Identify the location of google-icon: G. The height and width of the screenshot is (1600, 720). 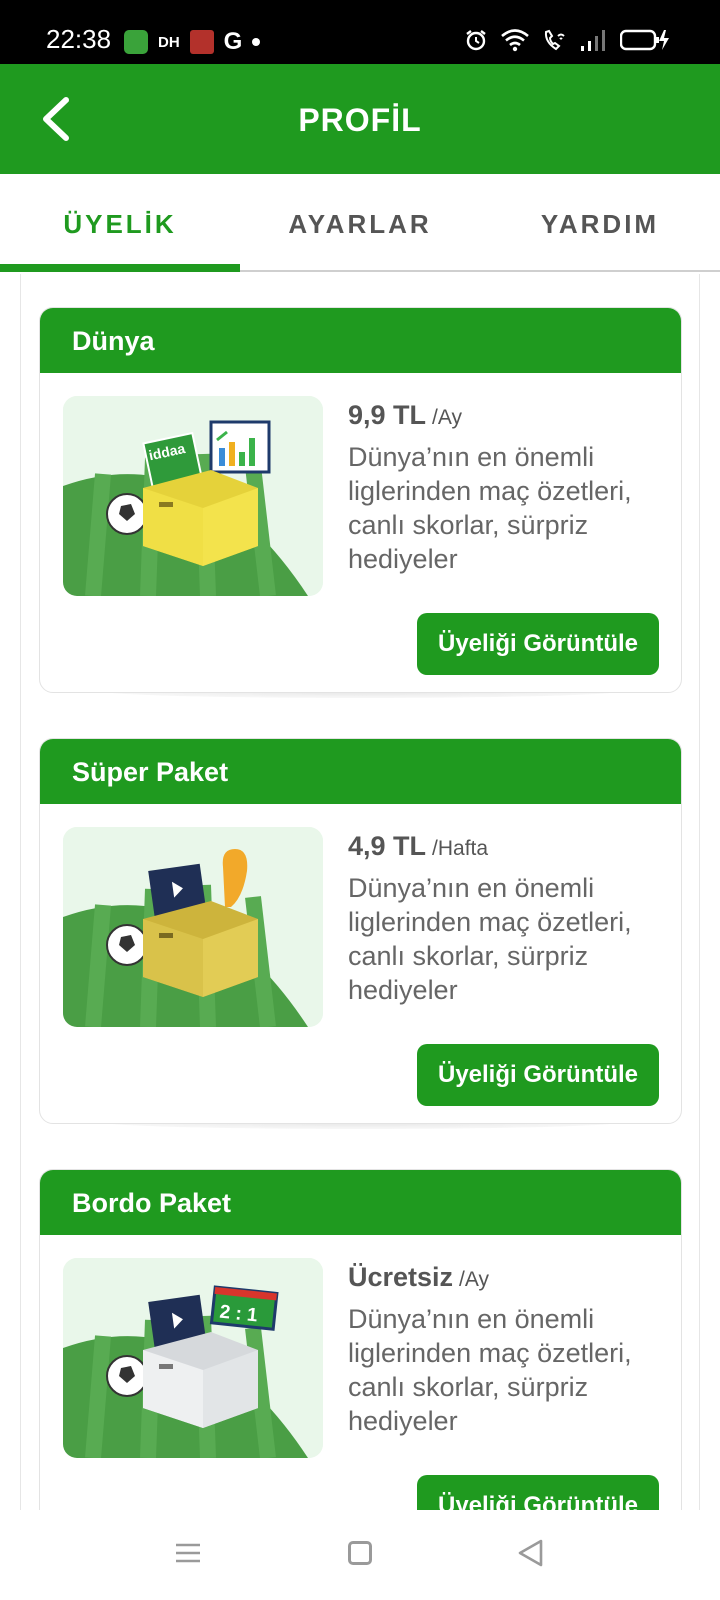
(233, 41).